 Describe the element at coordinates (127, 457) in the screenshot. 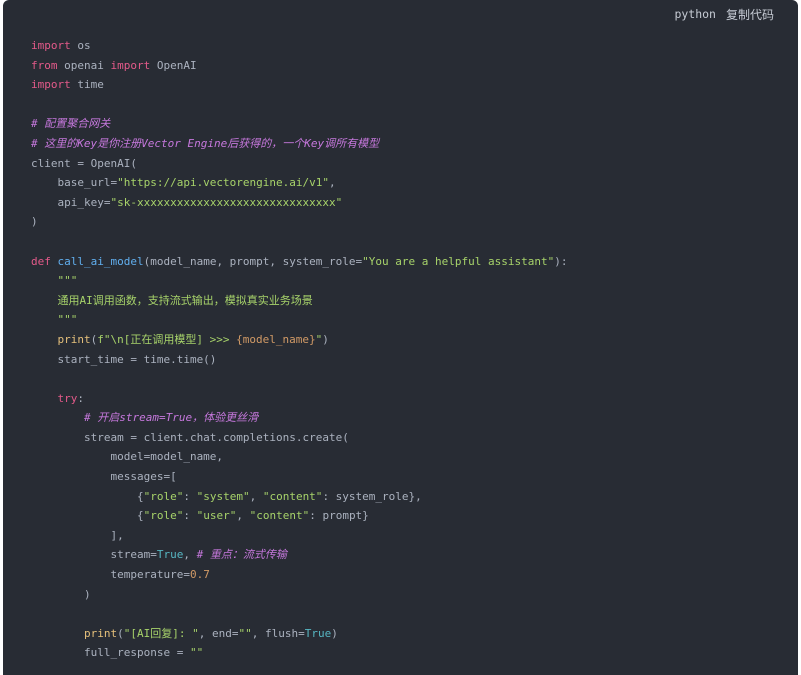

I see `code-token-plain: model=model_name,` at that location.